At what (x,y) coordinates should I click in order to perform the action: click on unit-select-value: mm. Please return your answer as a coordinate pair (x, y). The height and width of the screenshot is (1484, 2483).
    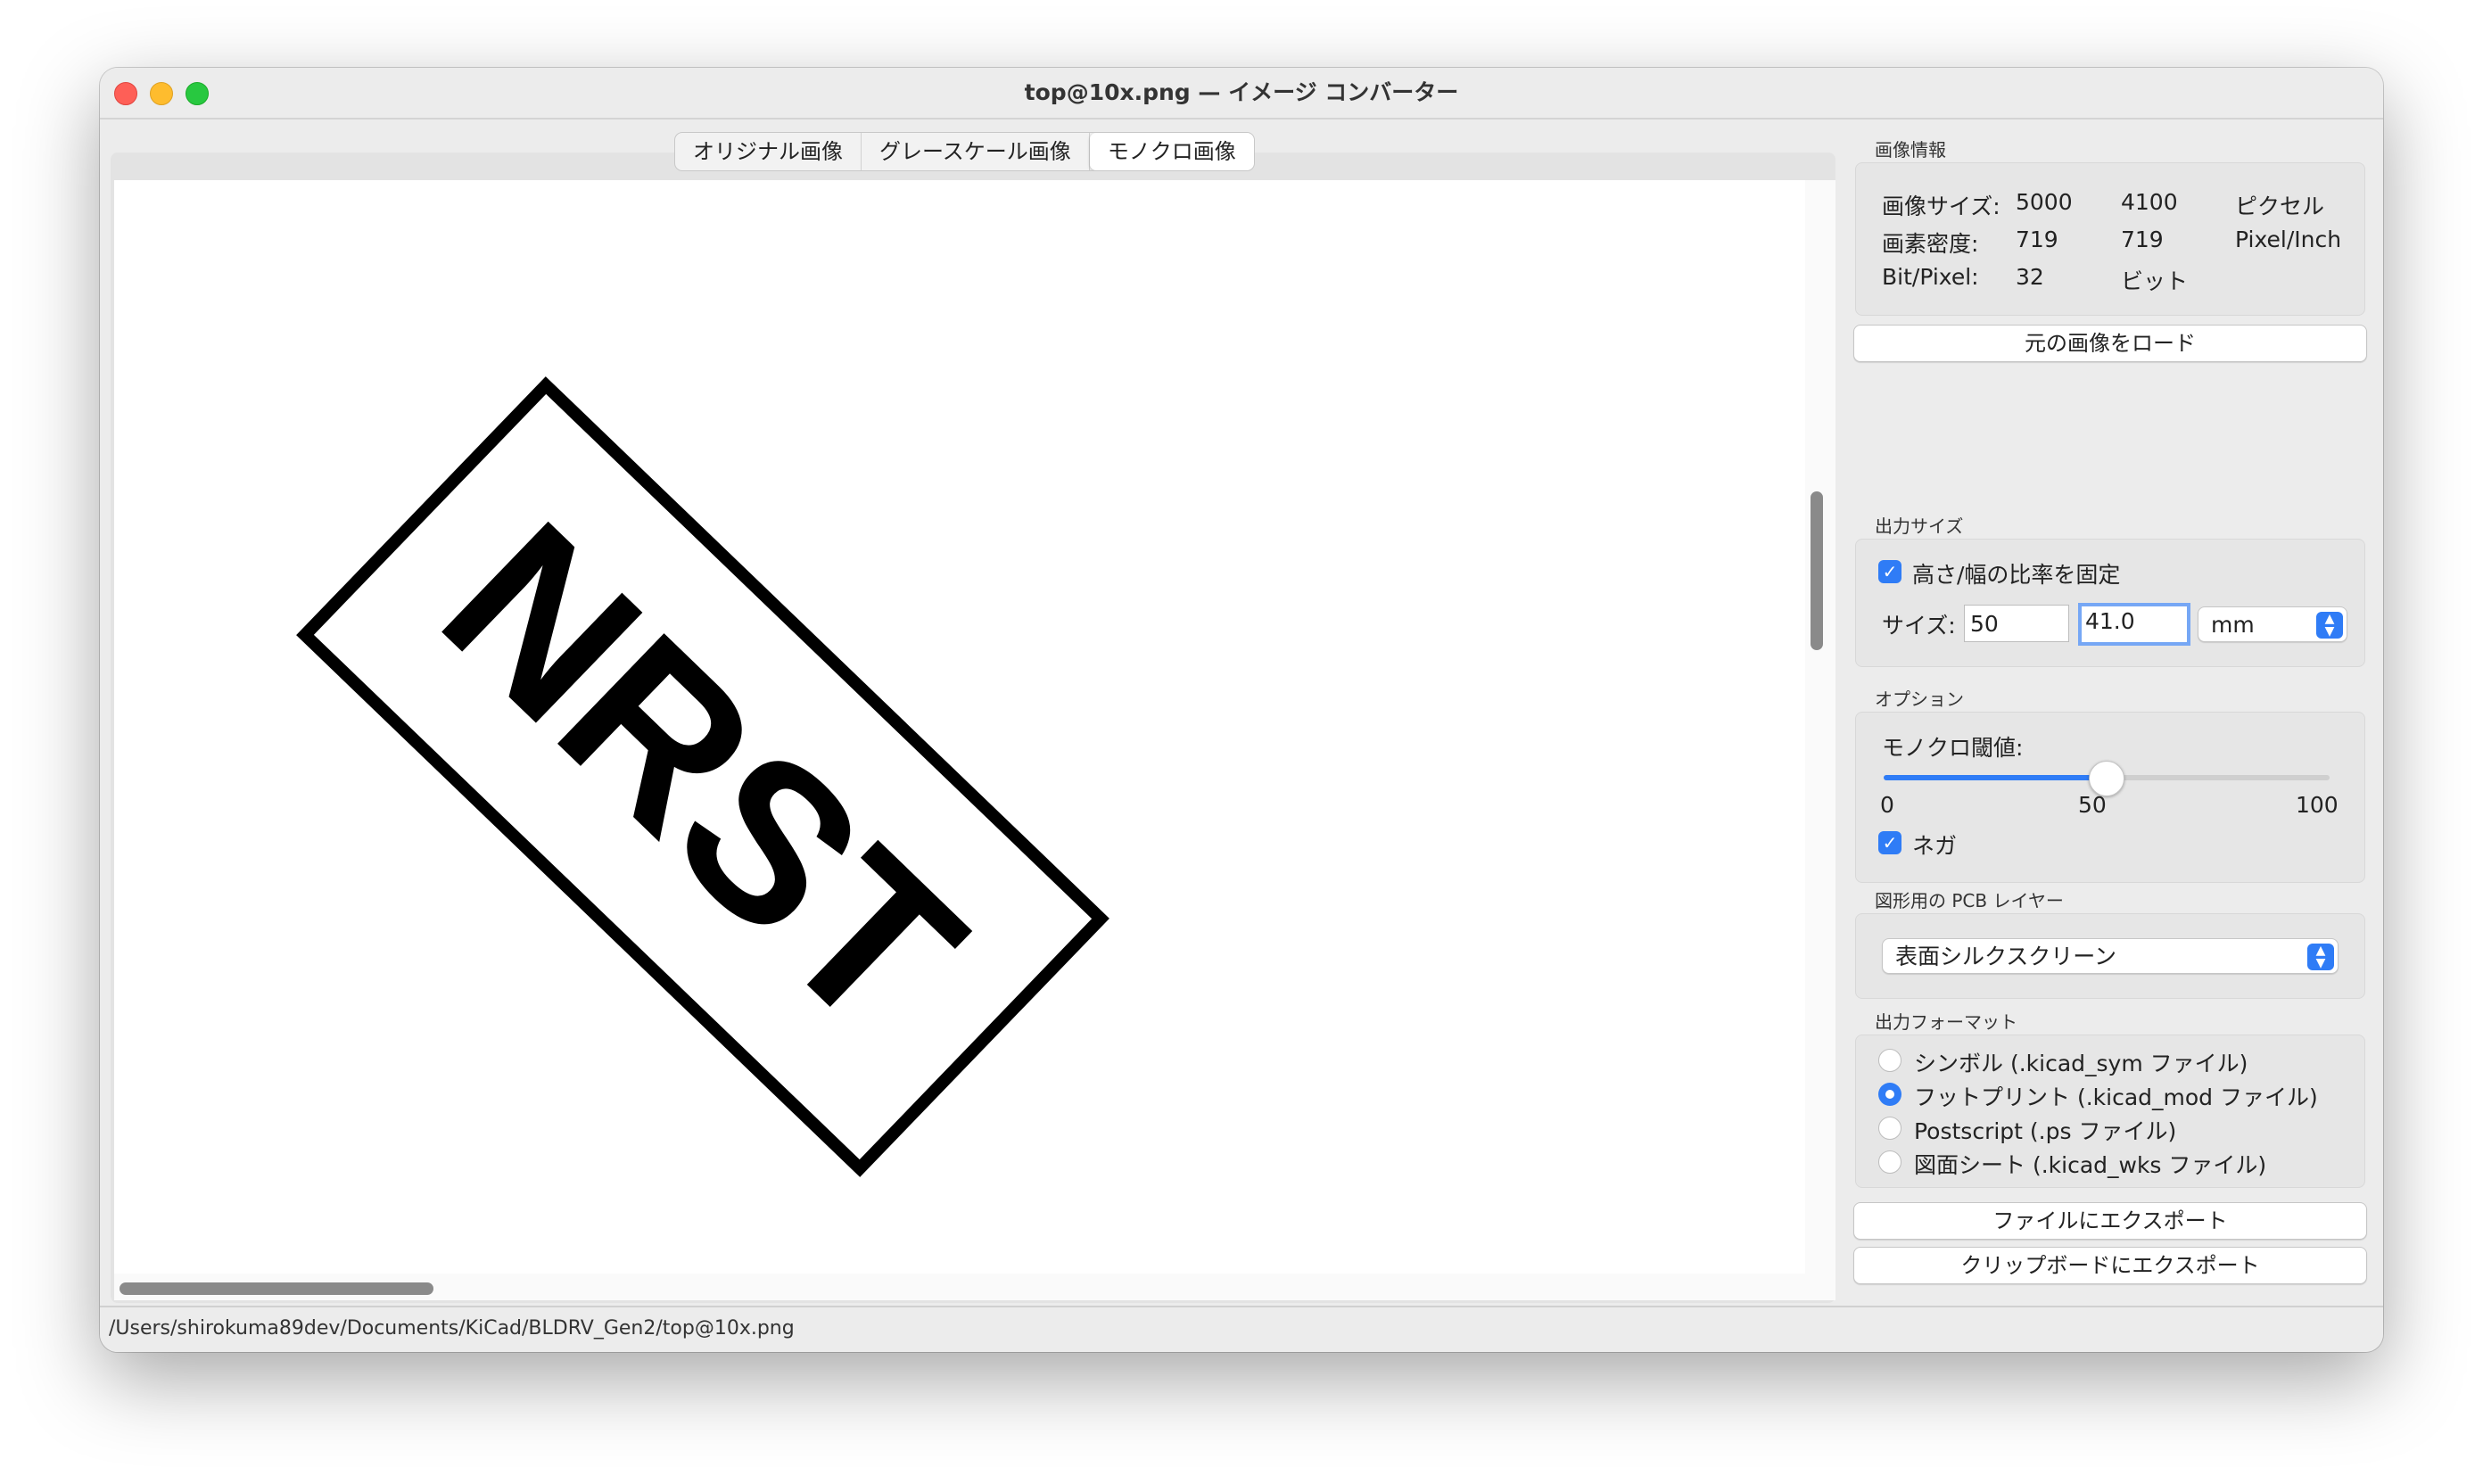
    Looking at the image, I should click on (2233, 625).